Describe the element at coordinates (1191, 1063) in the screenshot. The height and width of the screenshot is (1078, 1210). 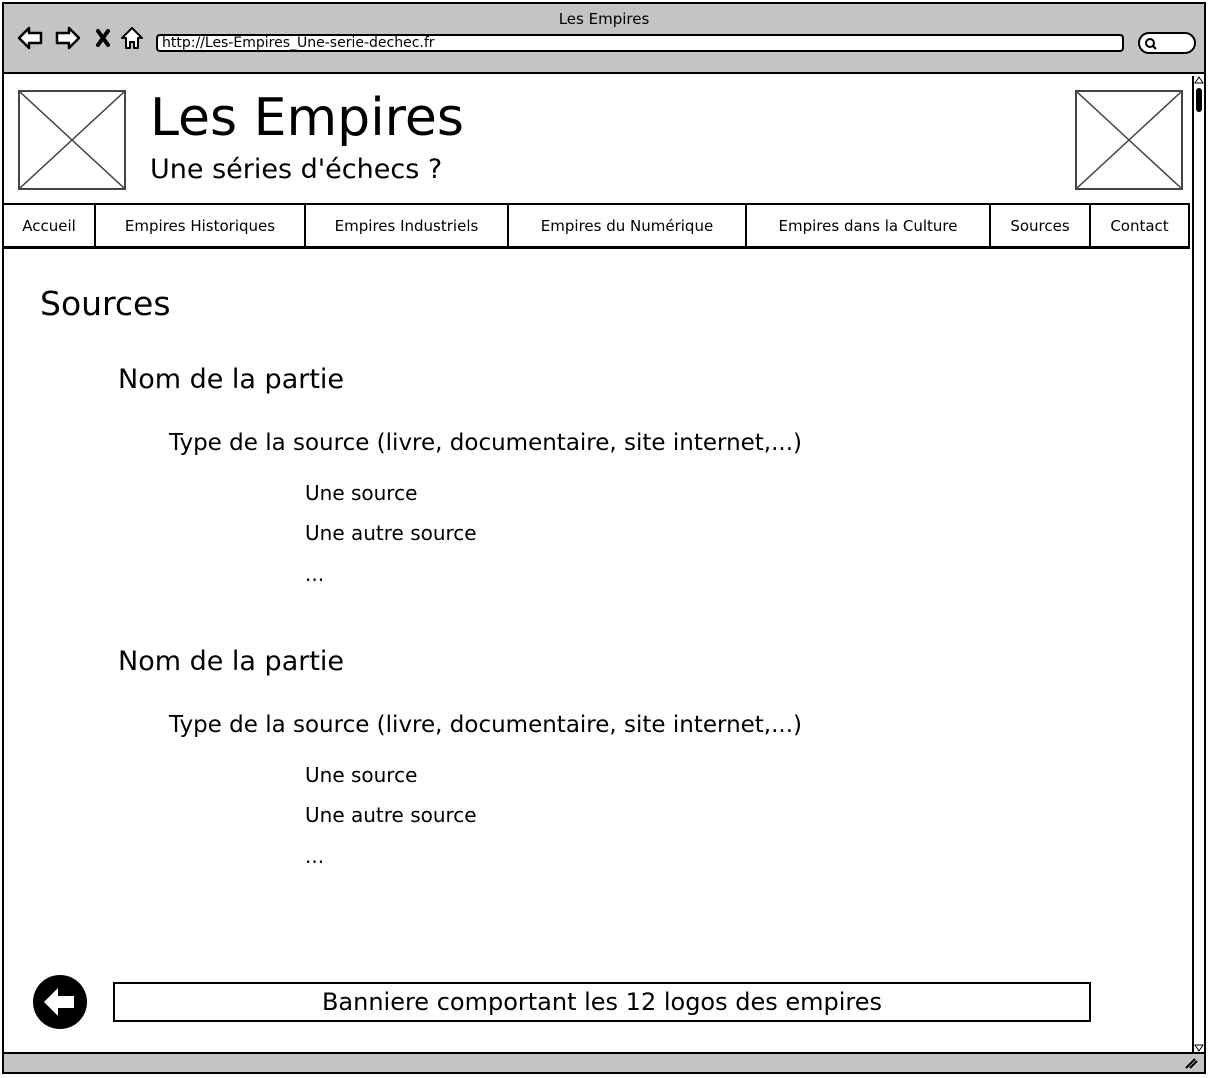
I see `resize-handle-icon` at that location.